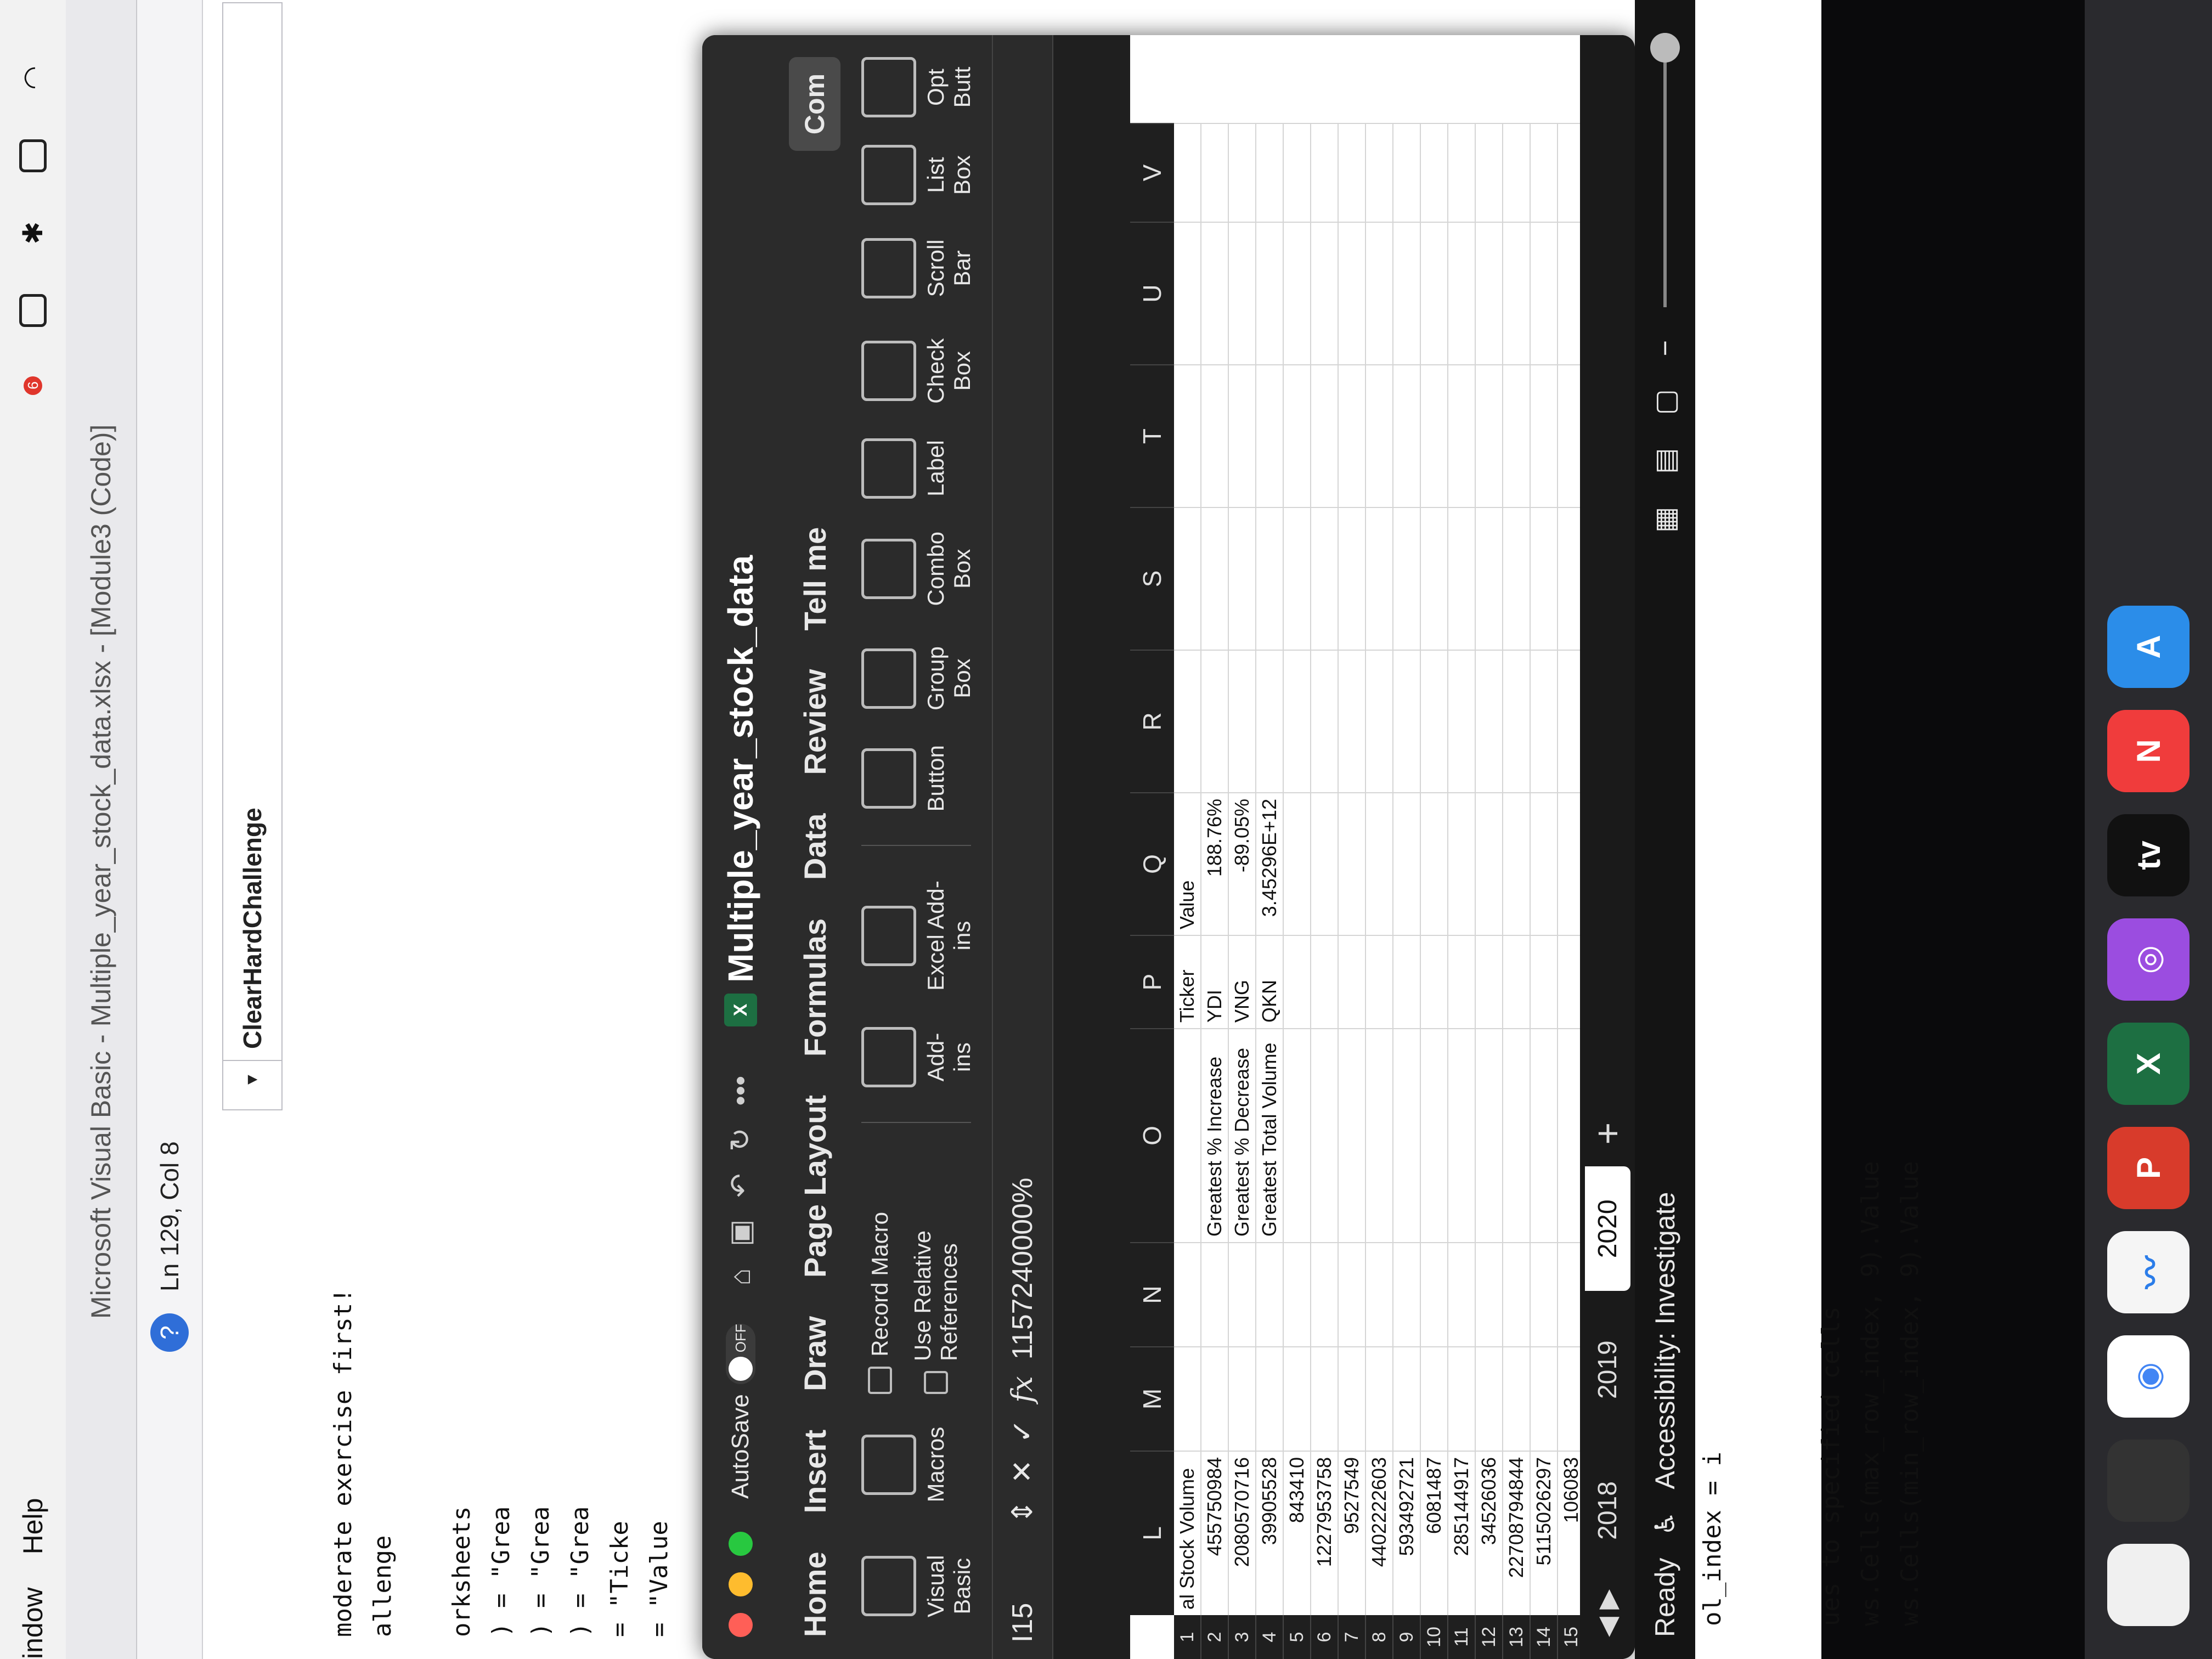 The width and height of the screenshot is (2212, 1659). Describe the element at coordinates (1569, 1637) in the screenshot. I see `row-header: 15` at that location.